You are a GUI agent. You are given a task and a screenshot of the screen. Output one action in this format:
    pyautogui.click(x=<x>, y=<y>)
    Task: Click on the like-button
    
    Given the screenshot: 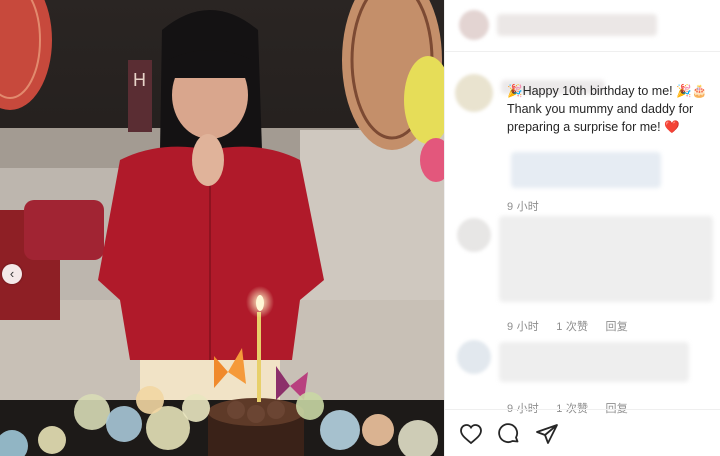 What is the action you would take?
    pyautogui.click(x=472, y=435)
    